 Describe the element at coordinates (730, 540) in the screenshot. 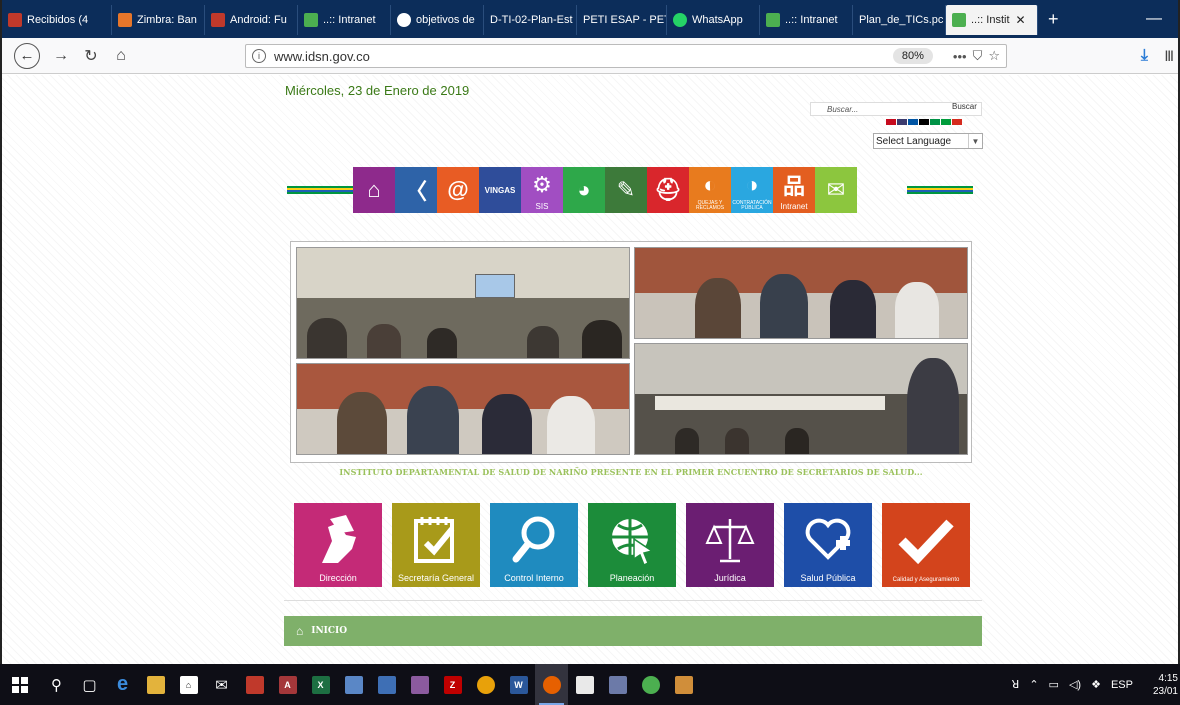

I see `scales-icon` at that location.